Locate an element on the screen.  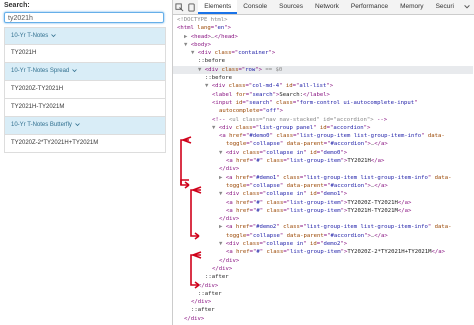
list-group-item: TY2021H is located at coordinates (85, 54).